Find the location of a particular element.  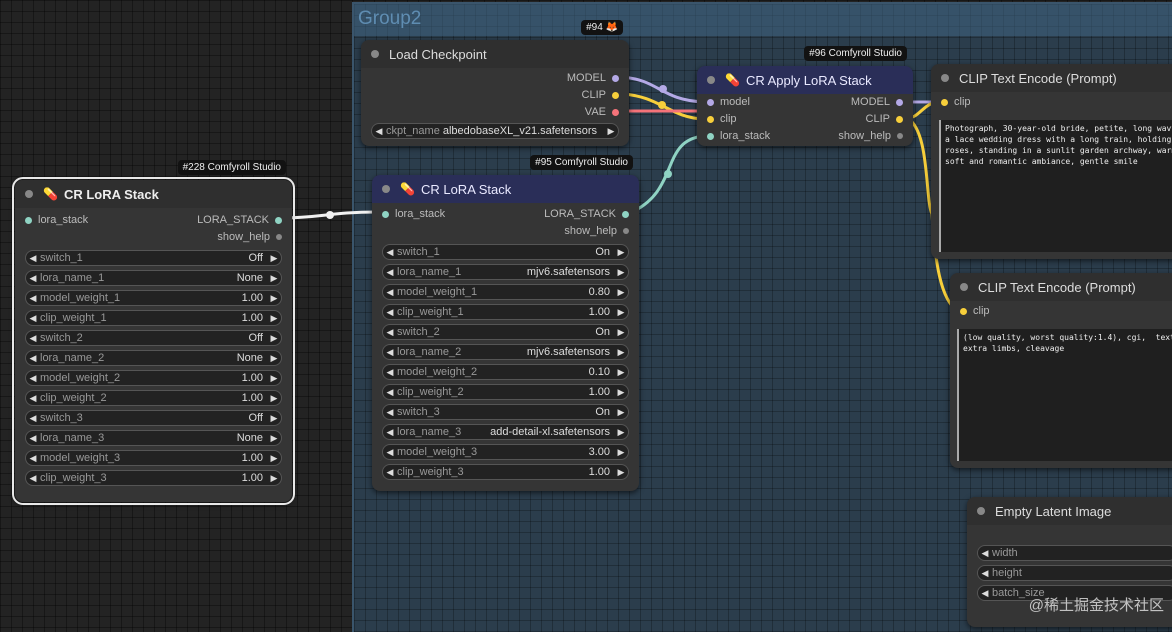

group-title-bar is located at coordinates (763, 20).